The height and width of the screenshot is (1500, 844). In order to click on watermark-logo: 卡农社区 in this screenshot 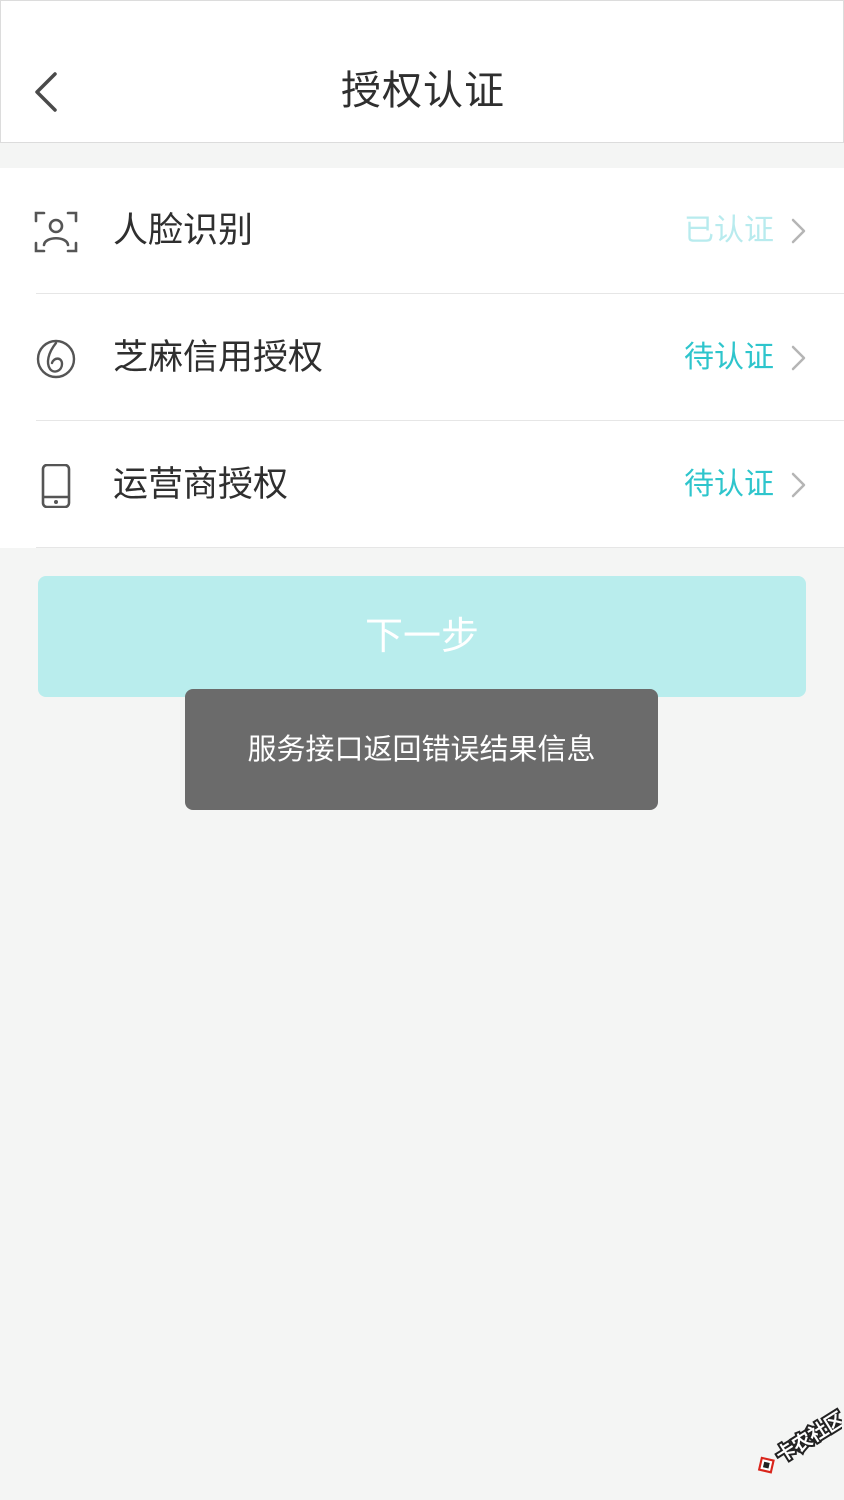, I will do `click(799, 1439)`.